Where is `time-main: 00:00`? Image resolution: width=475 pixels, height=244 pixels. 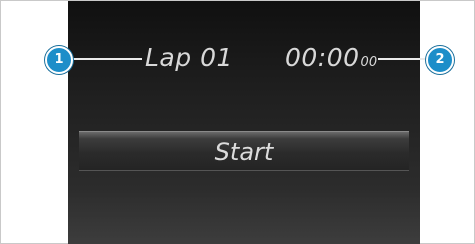 time-main: 00:00 is located at coordinates (322, 57).